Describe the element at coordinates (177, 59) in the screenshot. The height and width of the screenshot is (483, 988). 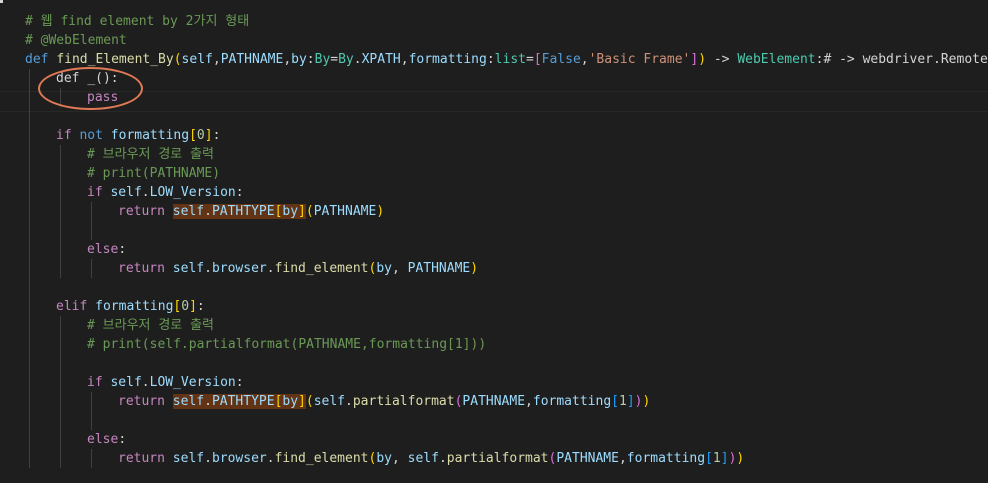
I see `code-token: (` at that location.